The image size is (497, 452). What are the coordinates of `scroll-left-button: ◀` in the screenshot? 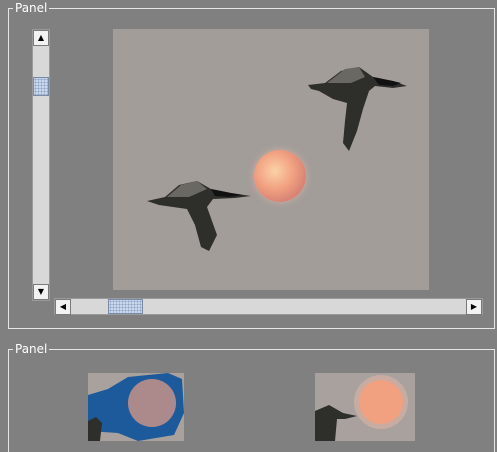 It's located at (63, 307).